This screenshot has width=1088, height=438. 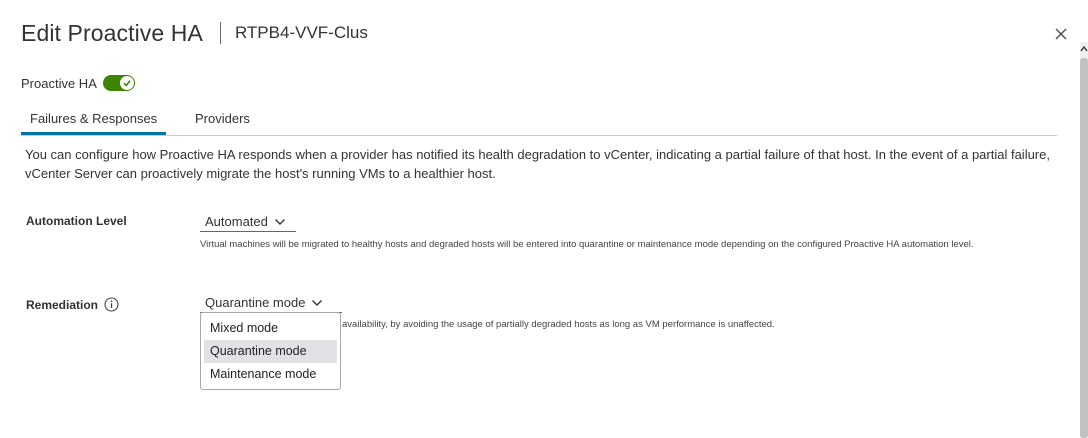 What do you see at coordinates (220, 33) in the screenshot?
I see `title-separator` at bounding box center [220, 33].